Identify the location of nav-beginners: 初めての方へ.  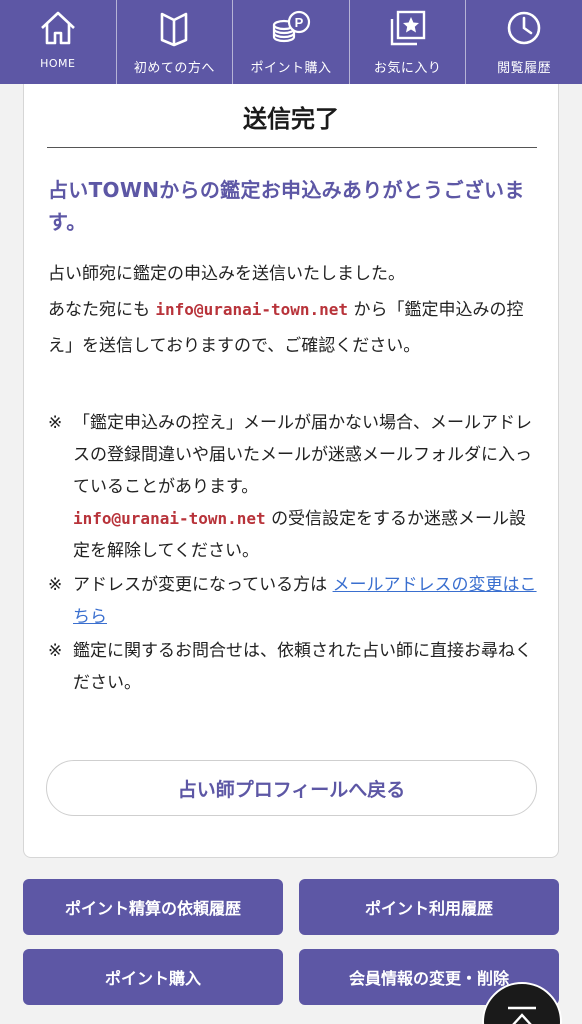
(175, 42).